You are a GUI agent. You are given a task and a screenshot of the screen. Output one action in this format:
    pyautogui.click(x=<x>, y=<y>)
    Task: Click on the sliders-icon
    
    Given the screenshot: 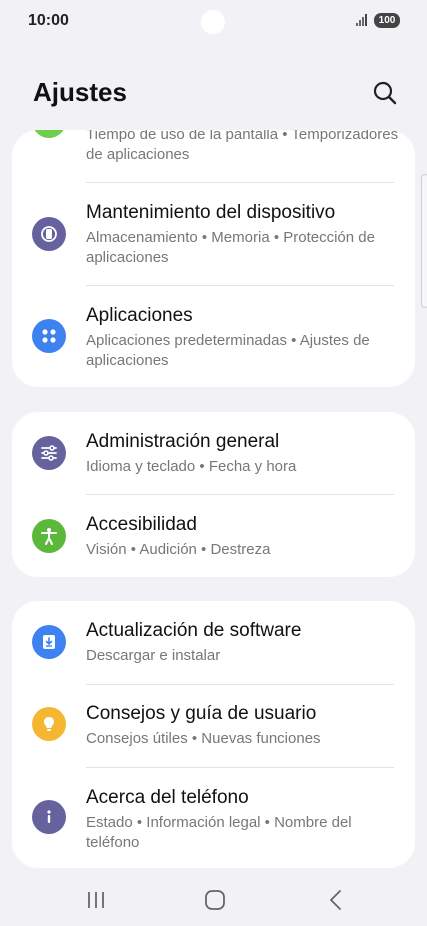 What is the action you would take?
    pyautogui.click(x=49, y=453)
    